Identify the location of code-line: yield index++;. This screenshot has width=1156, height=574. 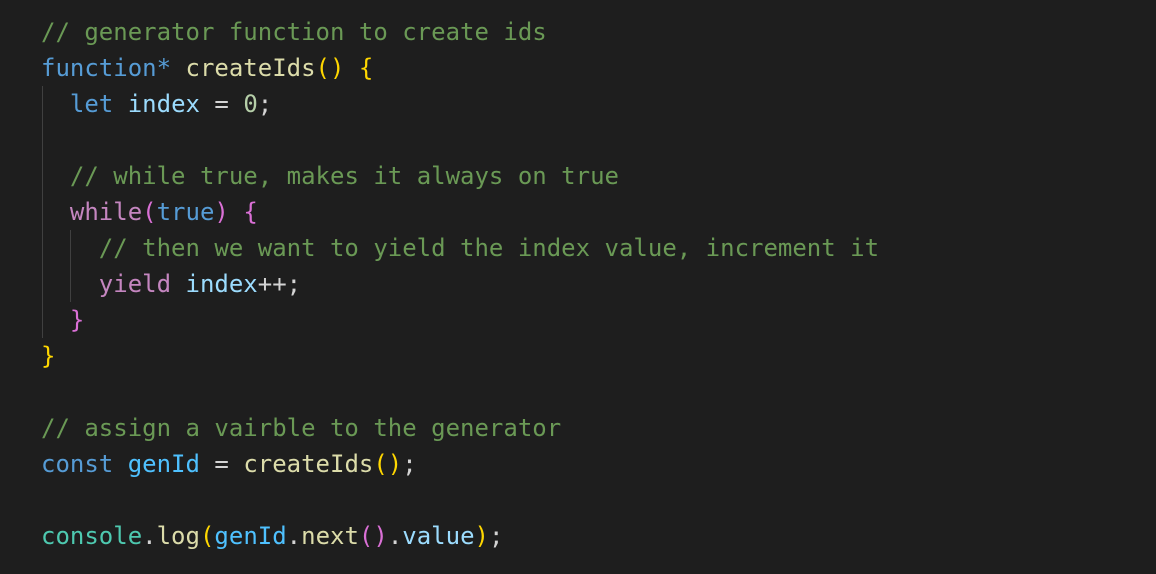
(460, 284).